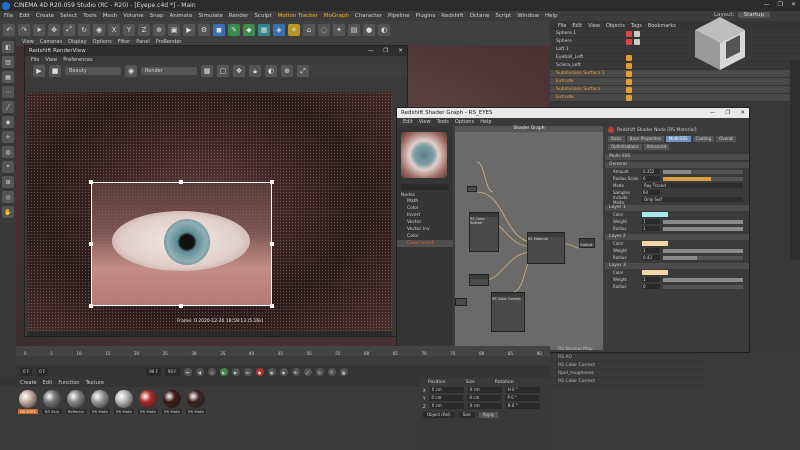 This screenshot has width=800, height=450. What do you see at coordinates (354, 29) in the screenshot?
I see `redshift-camera-icon: ▤` at bounding box center [354, 29].